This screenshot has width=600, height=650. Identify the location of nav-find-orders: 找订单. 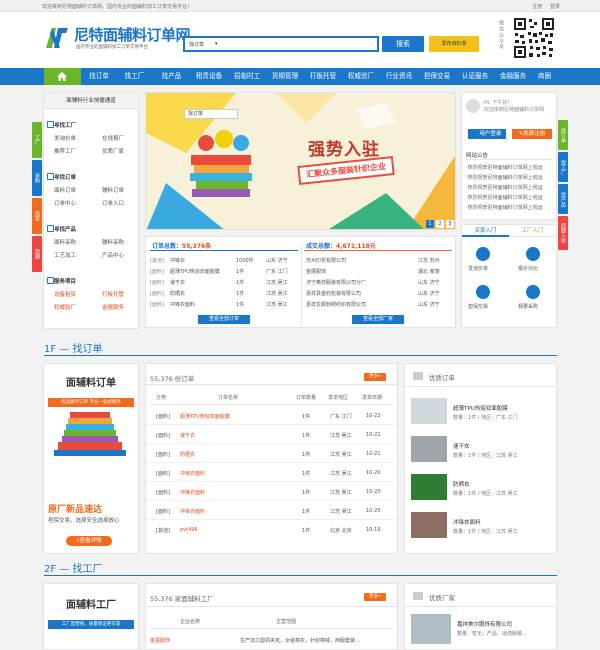
(99, 76).